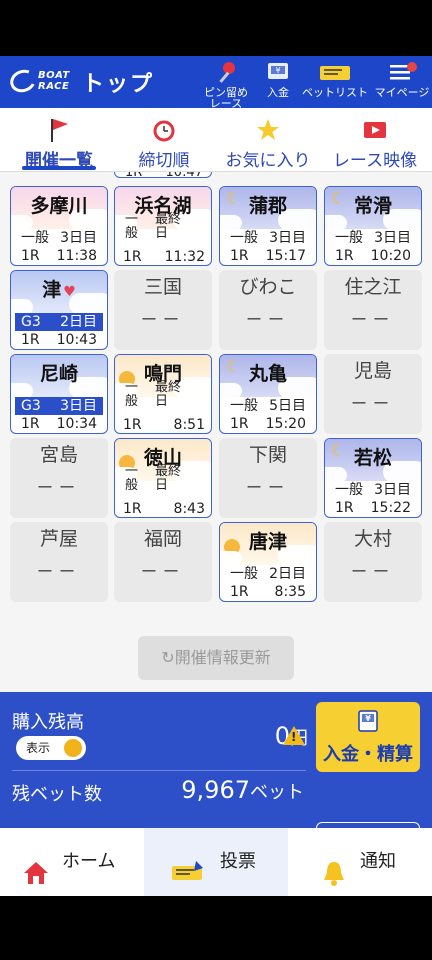 This screenshot has width=432, height=960. I want to click on deadline-time: 8:43, so click(189, 509).